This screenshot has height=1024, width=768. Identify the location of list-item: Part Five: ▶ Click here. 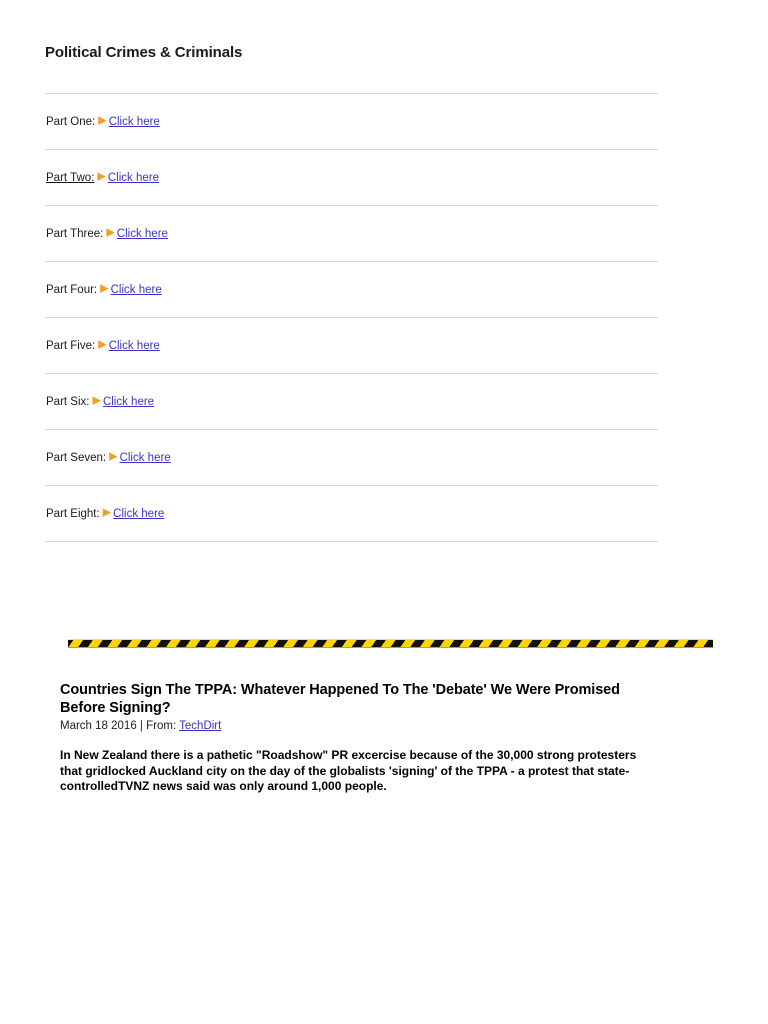
(351, 345).